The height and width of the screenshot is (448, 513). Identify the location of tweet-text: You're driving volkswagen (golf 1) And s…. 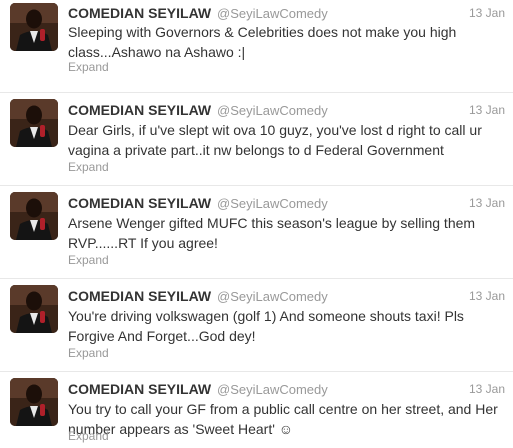
(266, 326).